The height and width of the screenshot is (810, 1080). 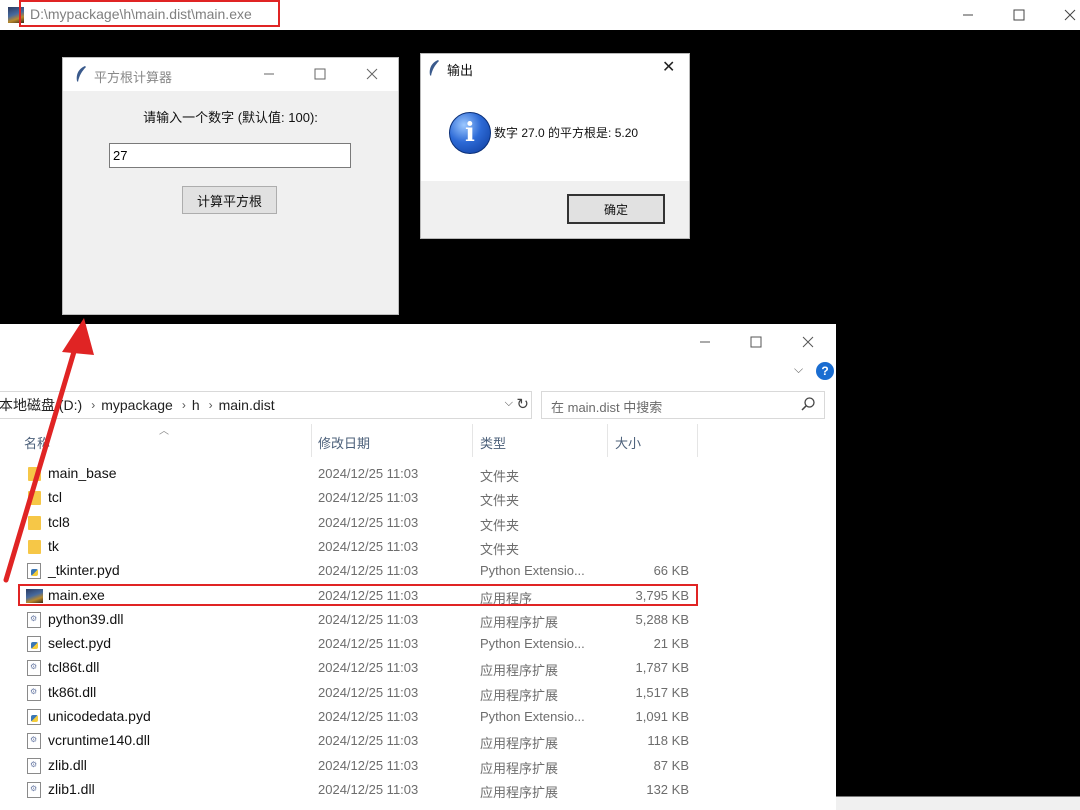 I want to click on breadcrumb-drive: 本地磁盘 (D:), so click(x=41, y=405).